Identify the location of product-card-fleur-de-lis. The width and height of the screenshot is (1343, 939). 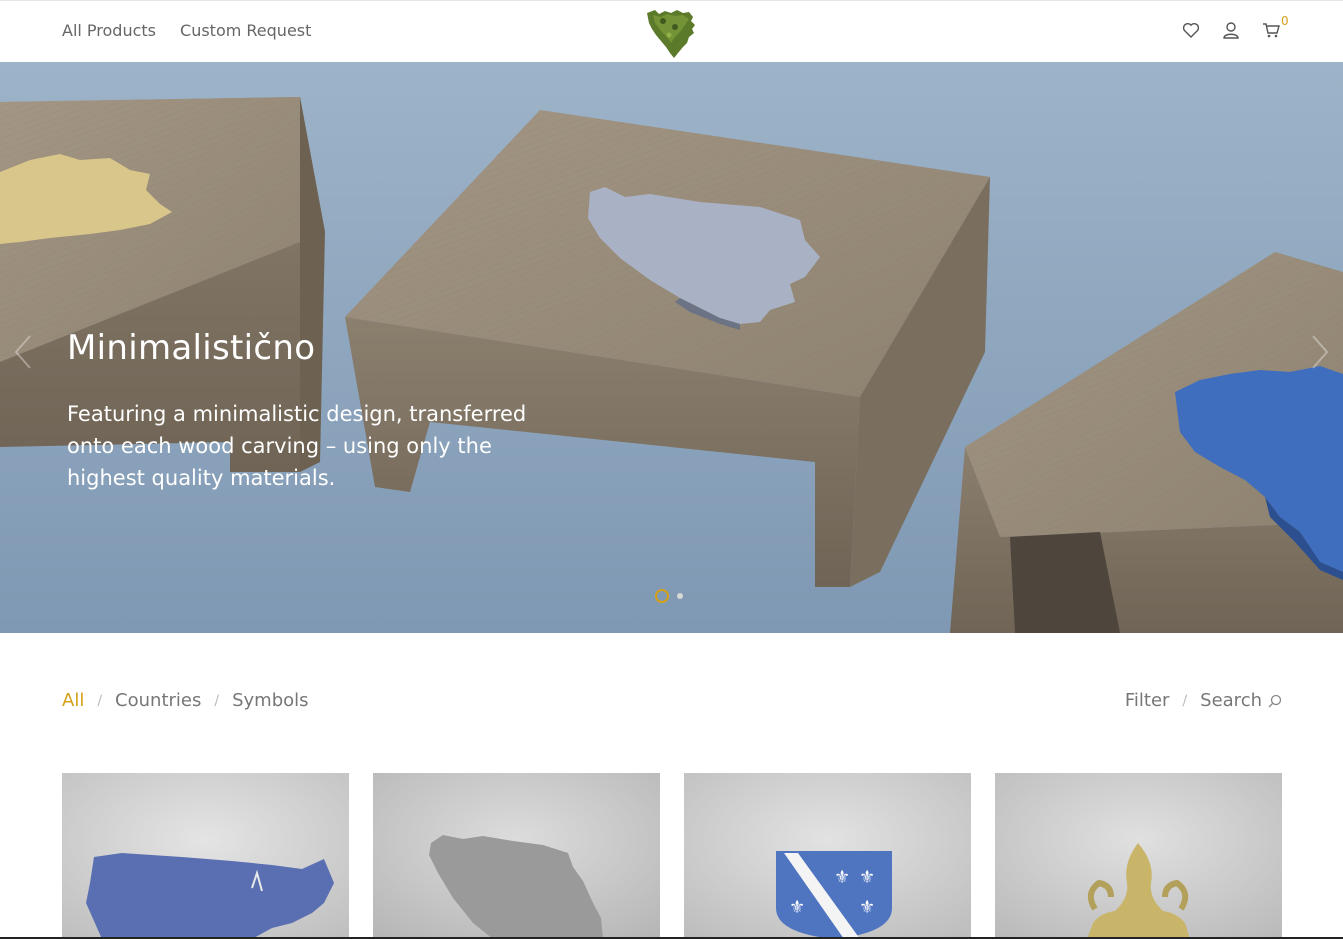
(1138, 856).